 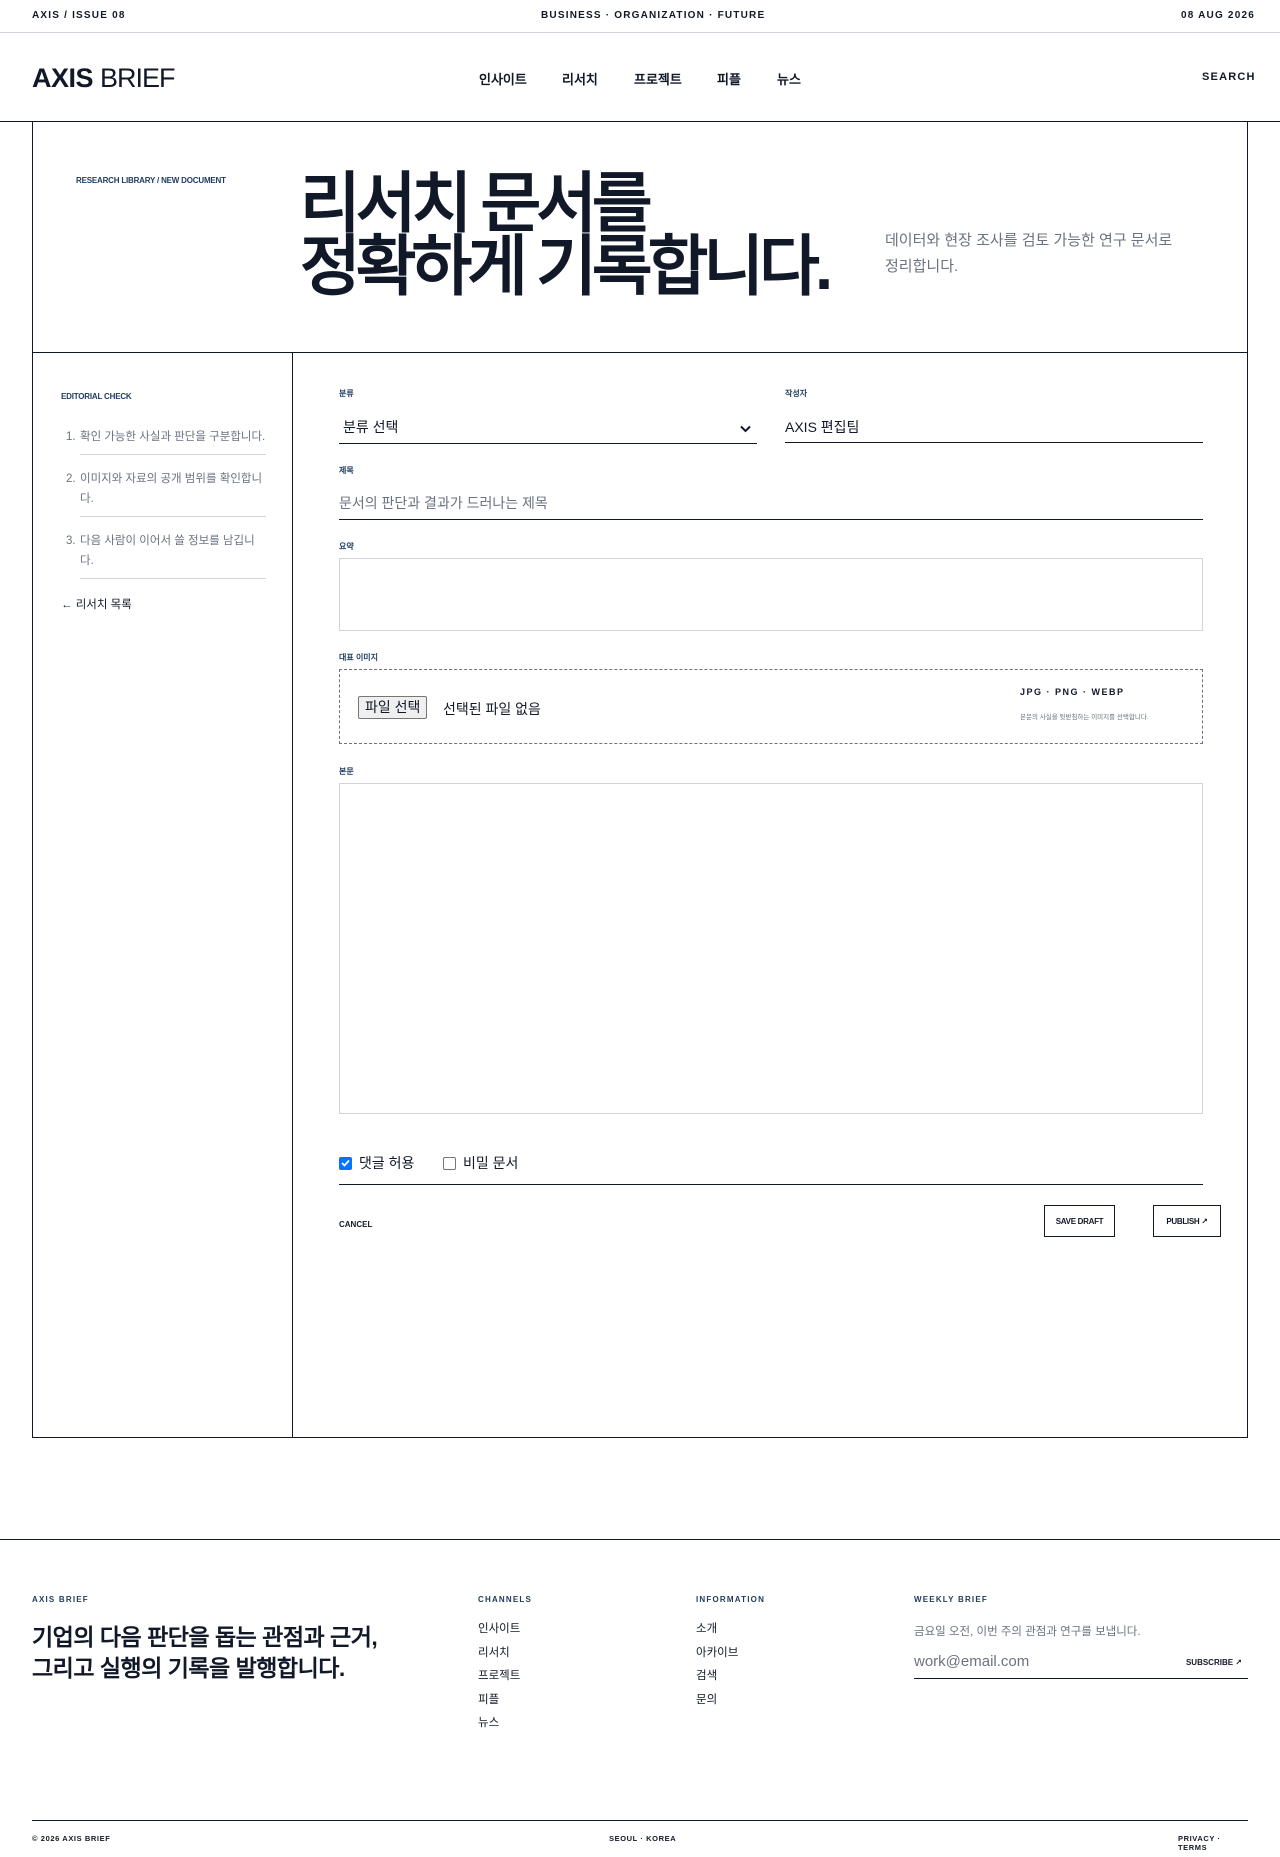 What do you see at coordinates (643, 1838) in the screenshot?
I see `location: SEOUL · KOREA` at bounding box center [643, 1838].